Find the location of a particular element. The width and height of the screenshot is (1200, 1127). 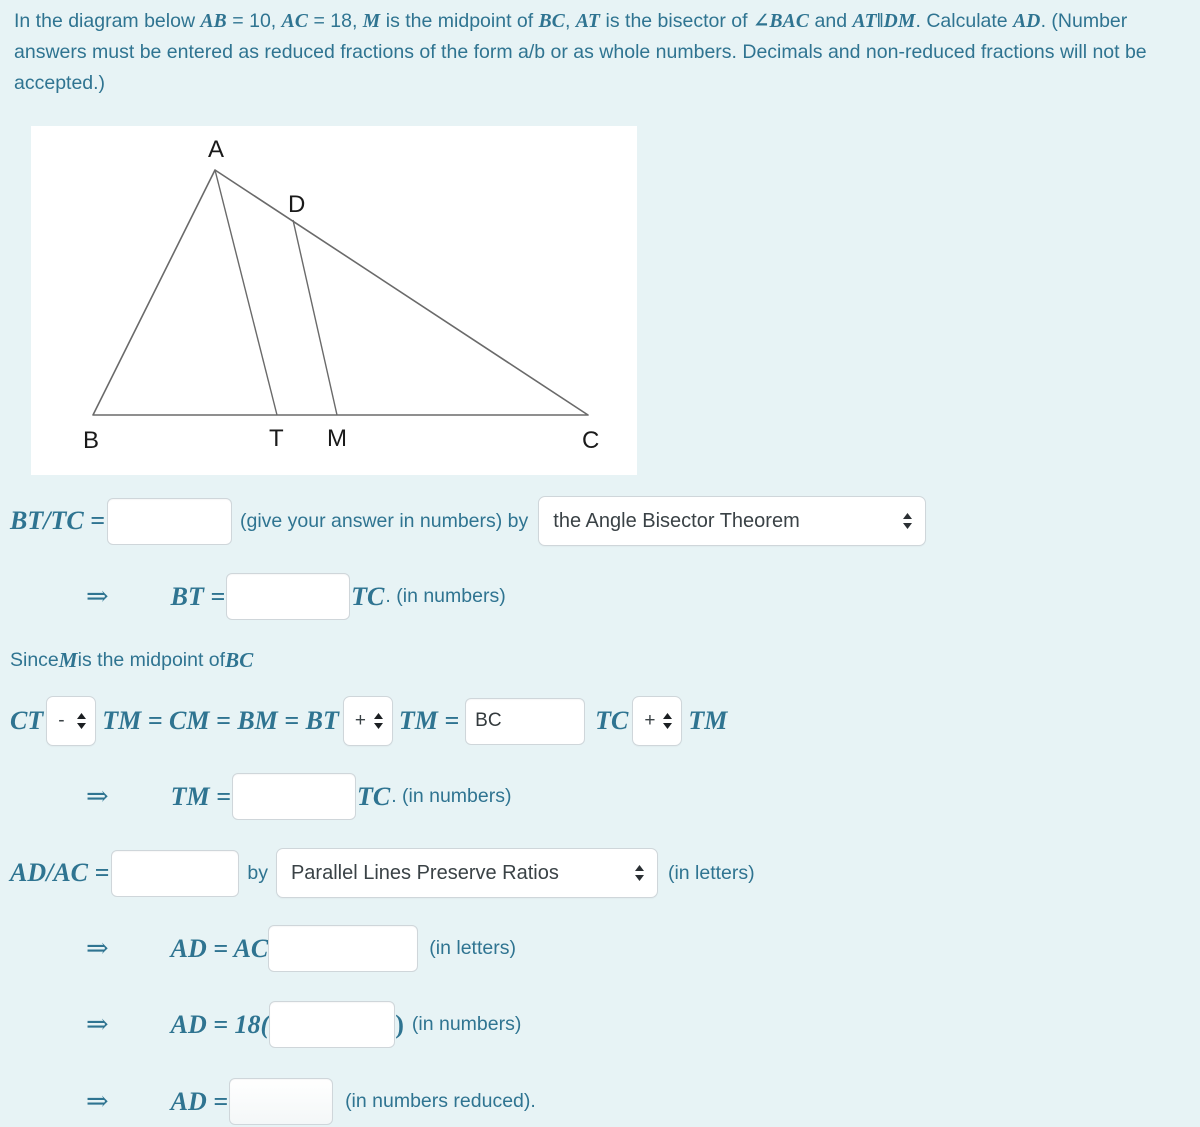

row5-suffix-hint: . (in numbers) is located at coordinates (451, 796).